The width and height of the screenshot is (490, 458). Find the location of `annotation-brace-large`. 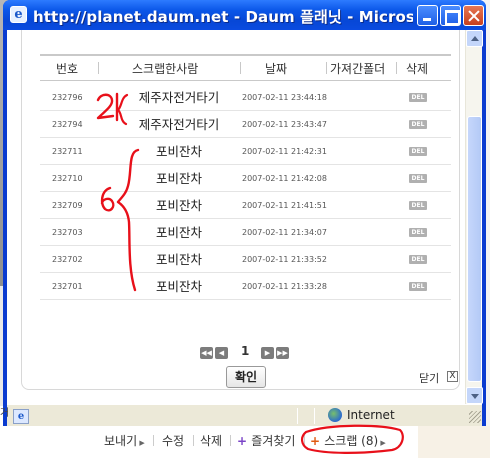

annotation-brace-large is located at coordinates (128, 220).